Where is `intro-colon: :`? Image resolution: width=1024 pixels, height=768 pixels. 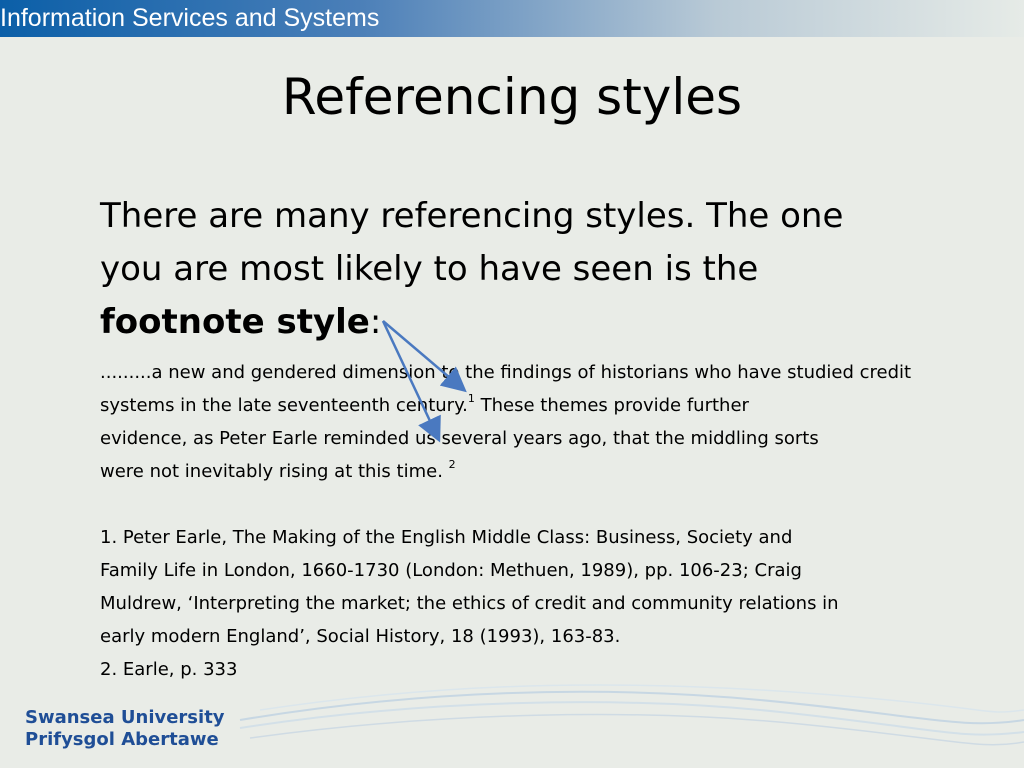
intro-colon: : is located at coordinates (375, 322).